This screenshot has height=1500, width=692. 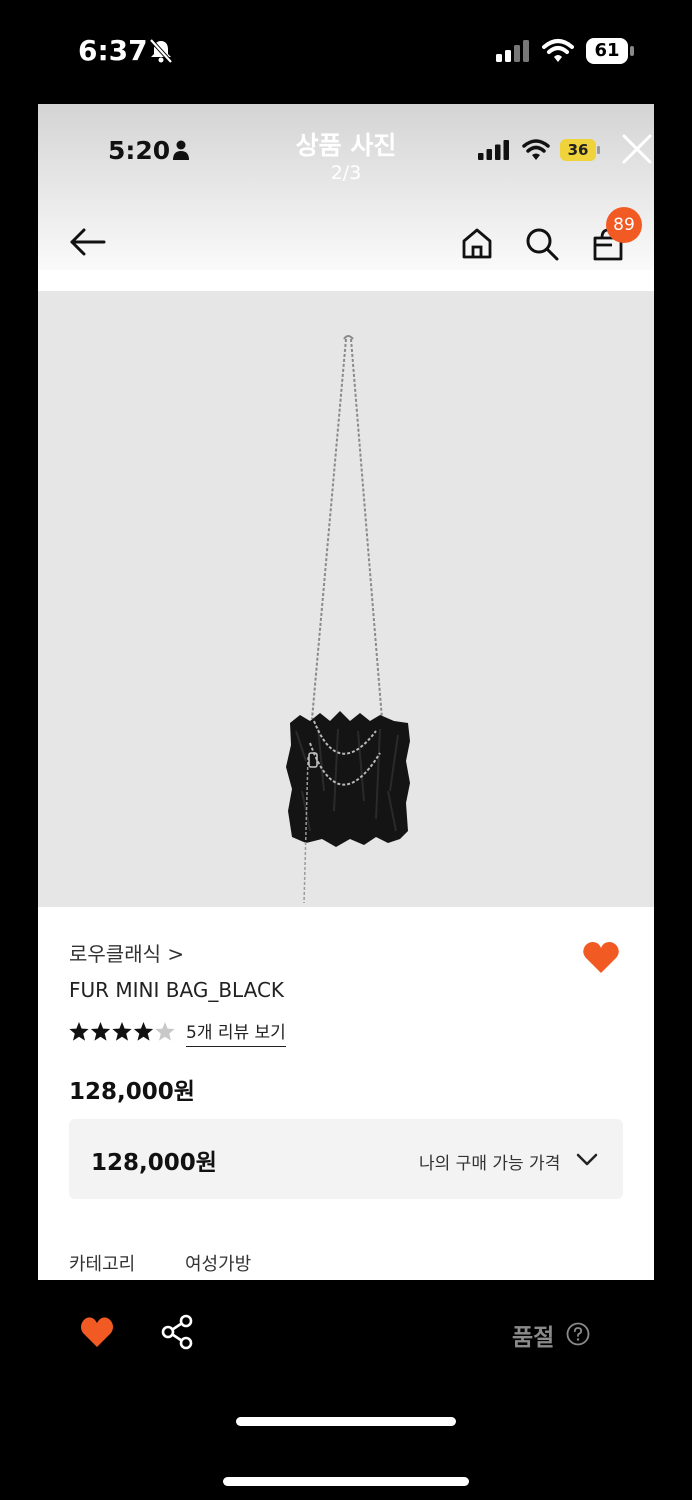 What do you see at coordinates (218, 1263) in the screenshot?
I see `category-value: 여성가방` at bounding box center [218, 1263].